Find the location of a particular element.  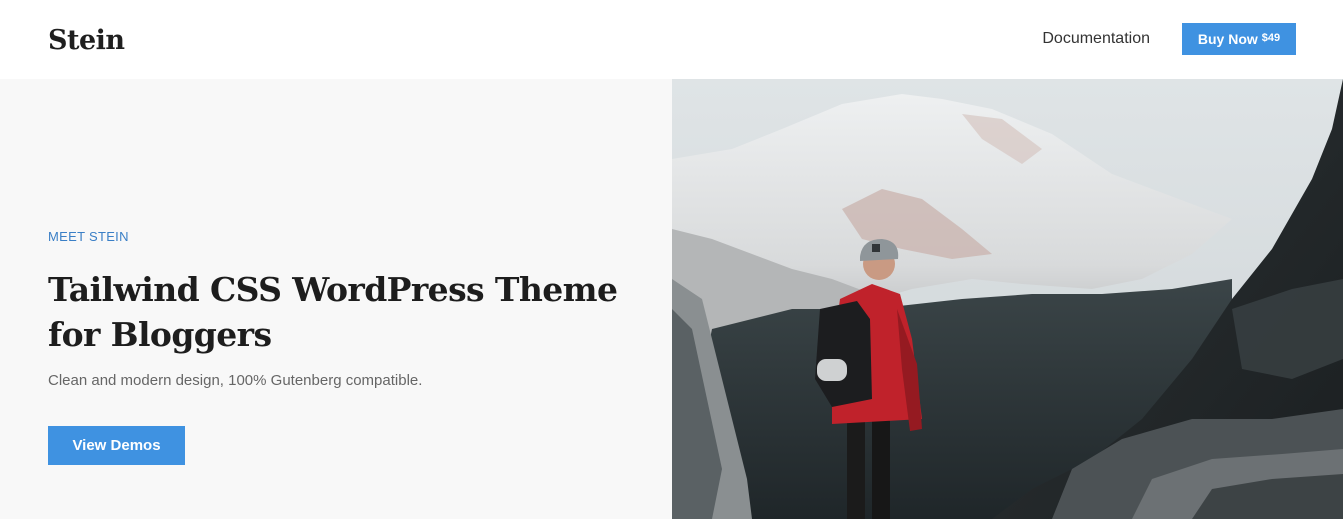

buy-now-button: Buy Now $49 is located at coordinates (1239, 38).